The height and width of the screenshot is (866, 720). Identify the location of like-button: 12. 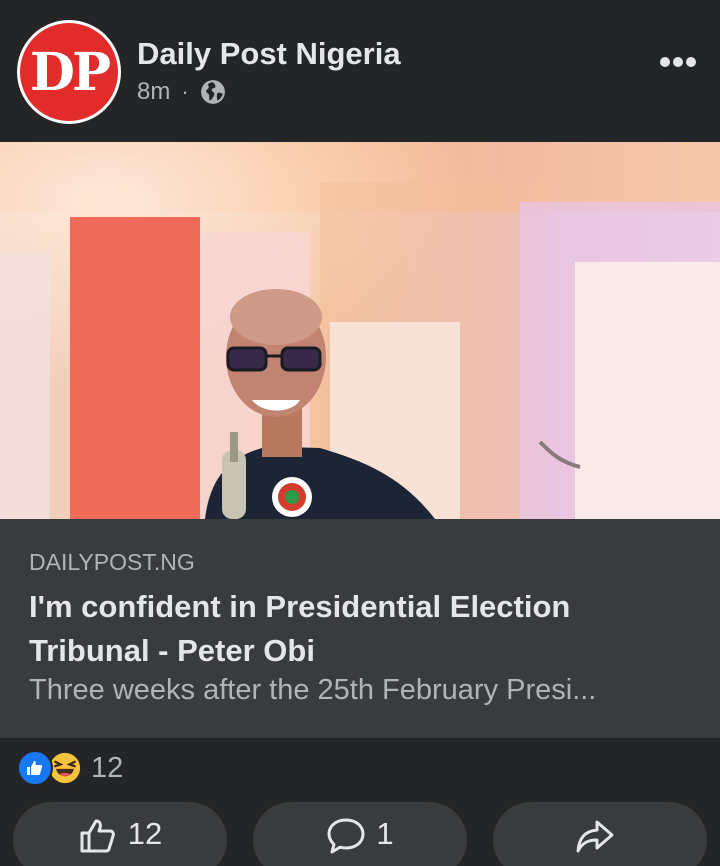
(120, 834).